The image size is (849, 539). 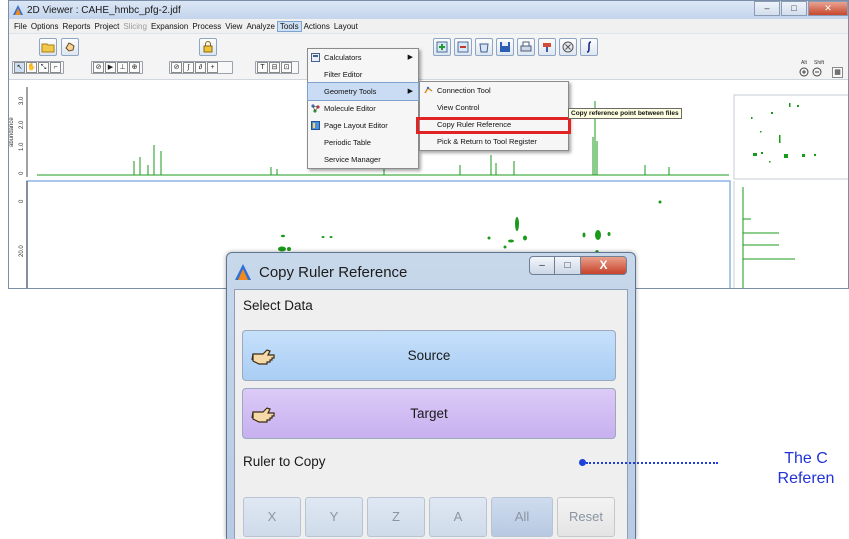 What do you see at coordinates (442, 47) in the screenshot?
I see `add-spectrum-icon` at bounding box center [442, 47].